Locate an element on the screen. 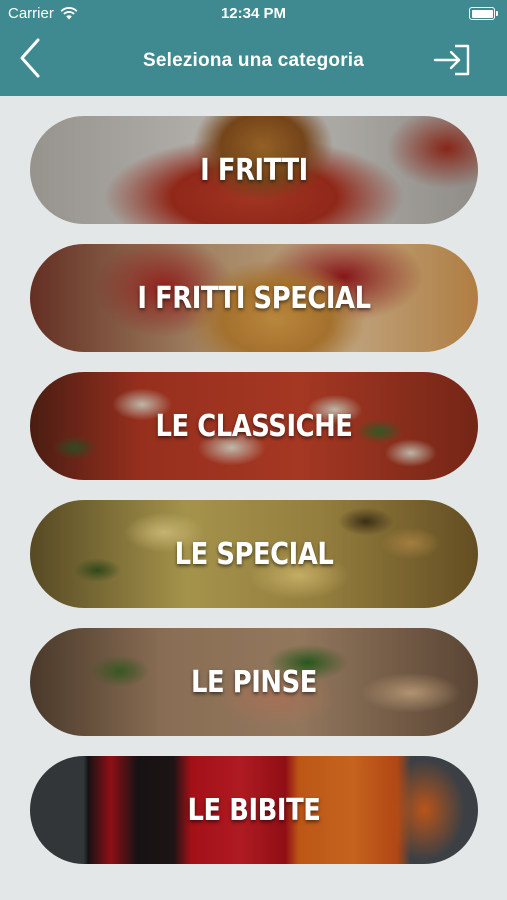  category-label: LE SPECIAL is located at coordinates (254, 554).